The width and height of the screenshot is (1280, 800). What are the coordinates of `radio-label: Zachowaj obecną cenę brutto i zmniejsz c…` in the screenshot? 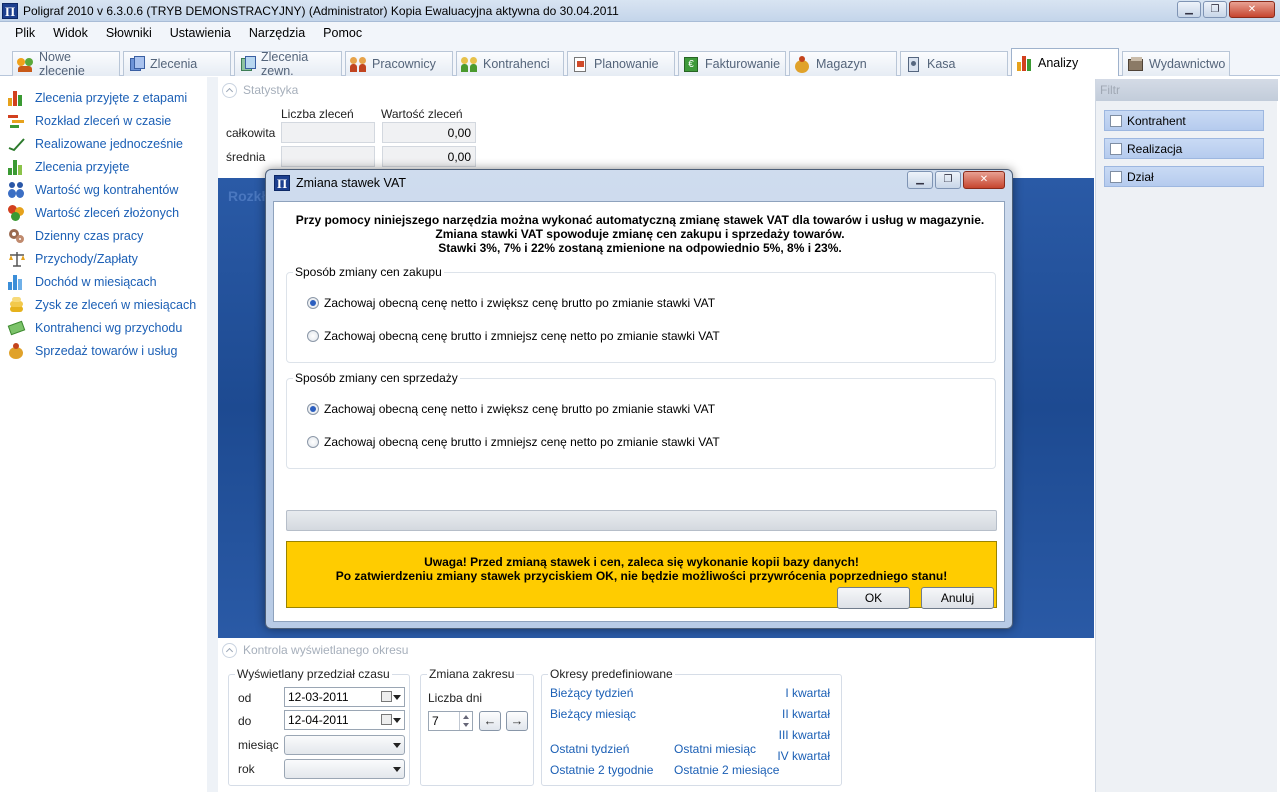 It's located at (522, 442).